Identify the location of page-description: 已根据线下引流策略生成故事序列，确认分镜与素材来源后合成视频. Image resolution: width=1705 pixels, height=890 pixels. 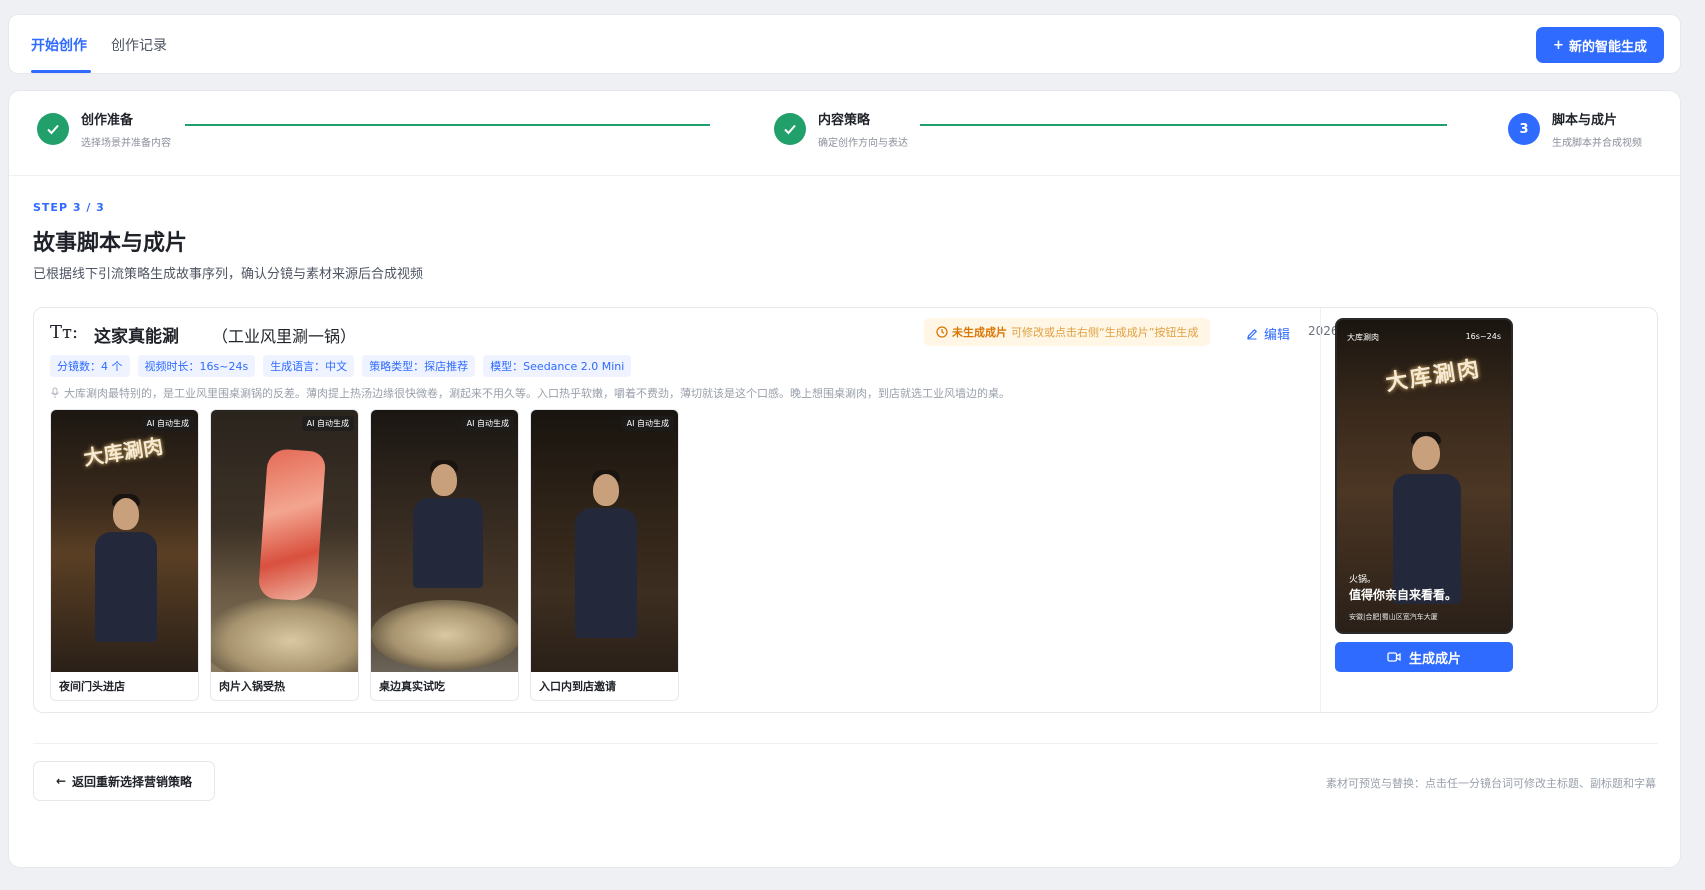
(228, 274).